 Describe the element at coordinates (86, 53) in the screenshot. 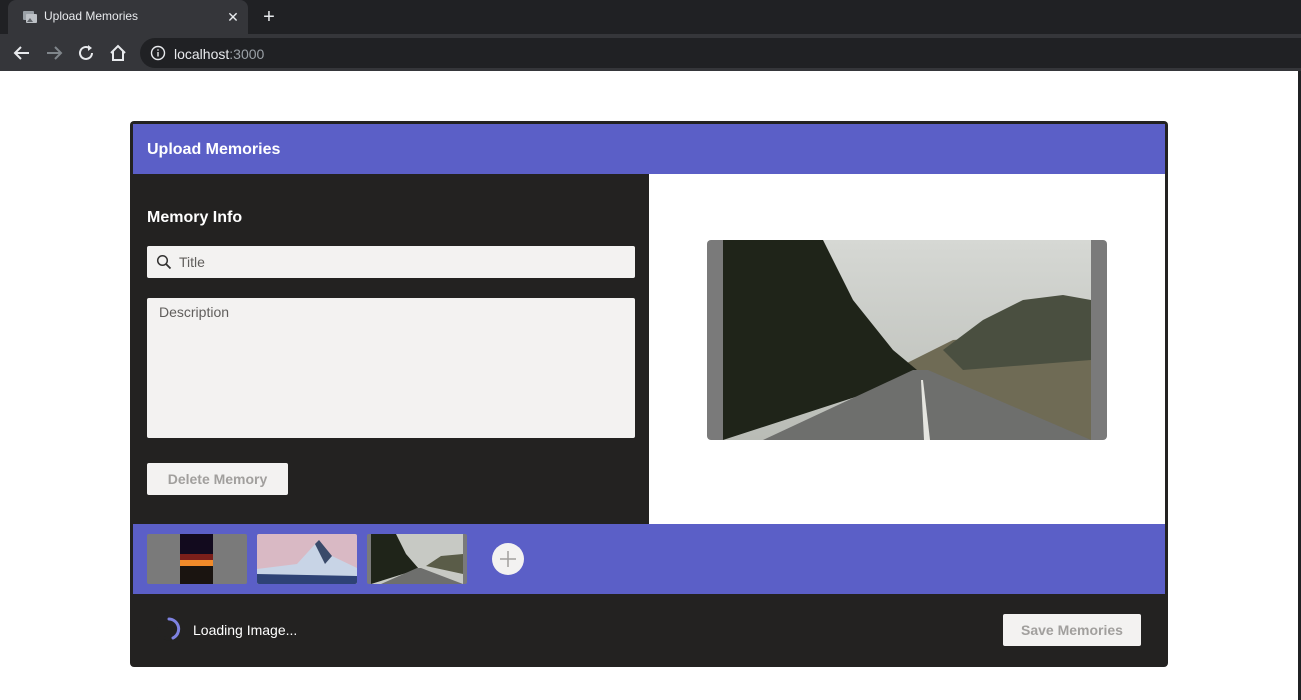

I see `reload-icon` at that location.